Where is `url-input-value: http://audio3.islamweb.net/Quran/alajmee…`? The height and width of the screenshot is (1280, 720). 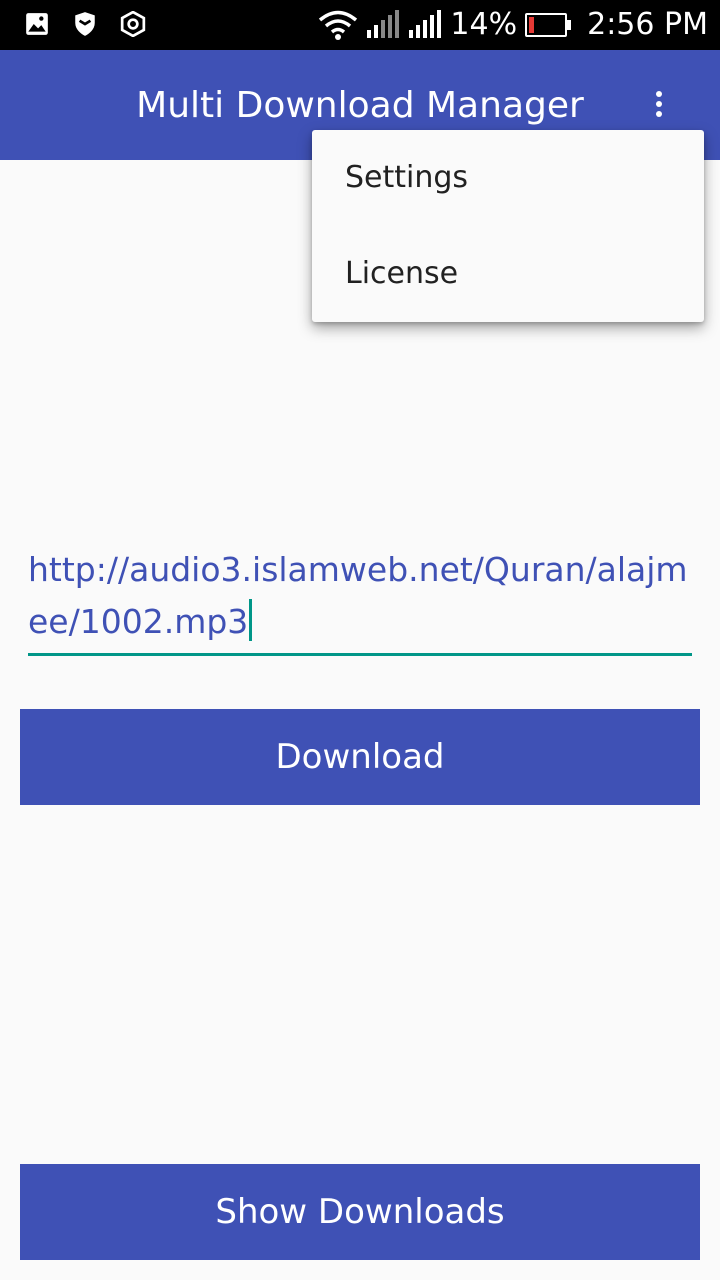 url-input-value: http://audio3.islamweb.net/Quran/alajmee… is located at coordinates (358, 595).